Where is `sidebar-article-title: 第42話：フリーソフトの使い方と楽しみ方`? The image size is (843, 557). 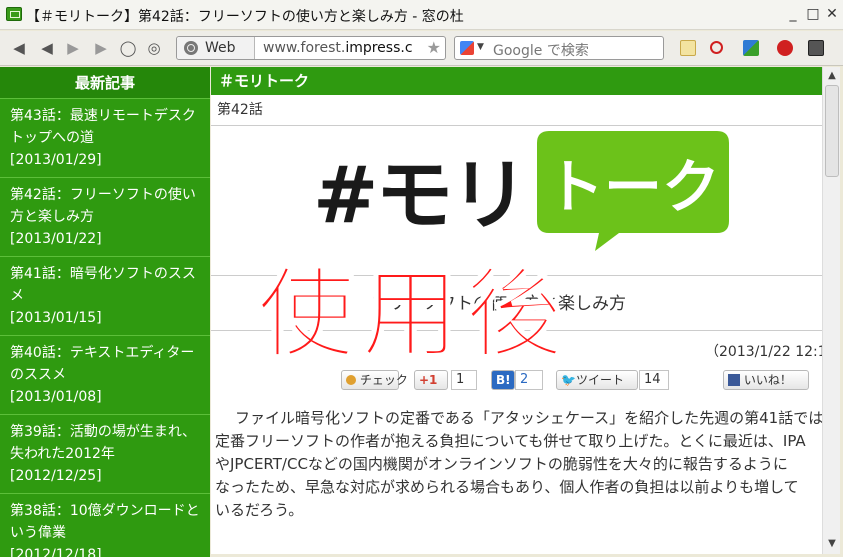 sidebar-article-title: 第42話：フリーソフトの使い方と楽しみ方 is located at coordinates (106, 206).